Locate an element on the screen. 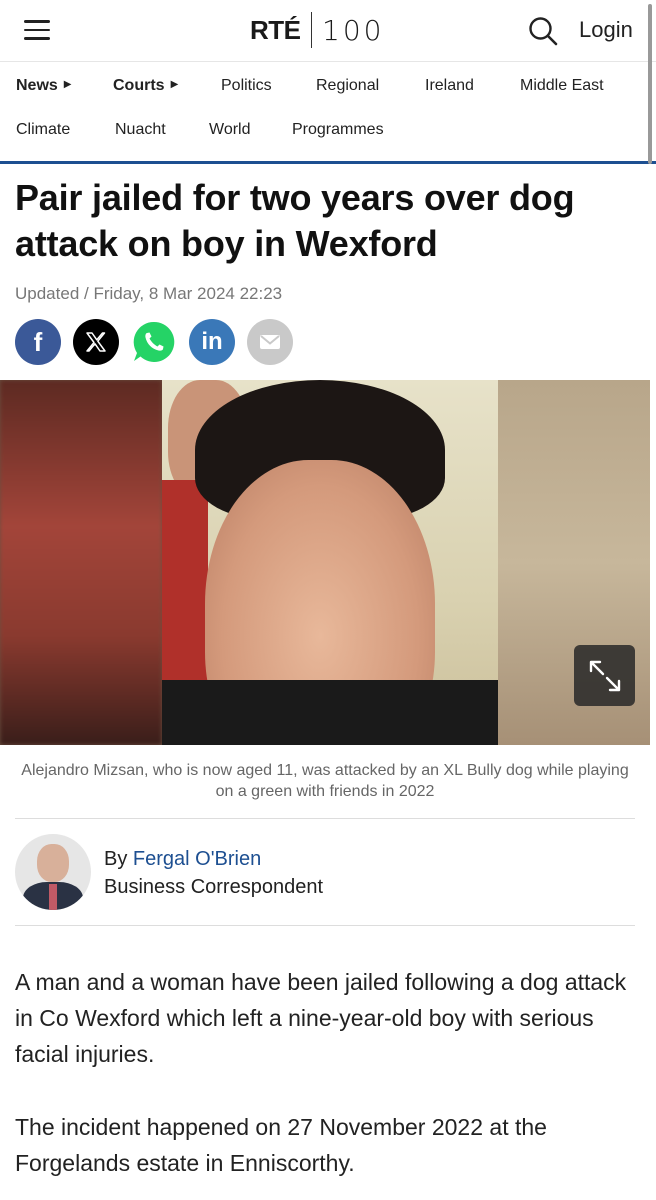 Image resolution: width=656 pixels, height=1200 pixels. logo-rte-text: RTÉ is located at coordinates (275, 29).